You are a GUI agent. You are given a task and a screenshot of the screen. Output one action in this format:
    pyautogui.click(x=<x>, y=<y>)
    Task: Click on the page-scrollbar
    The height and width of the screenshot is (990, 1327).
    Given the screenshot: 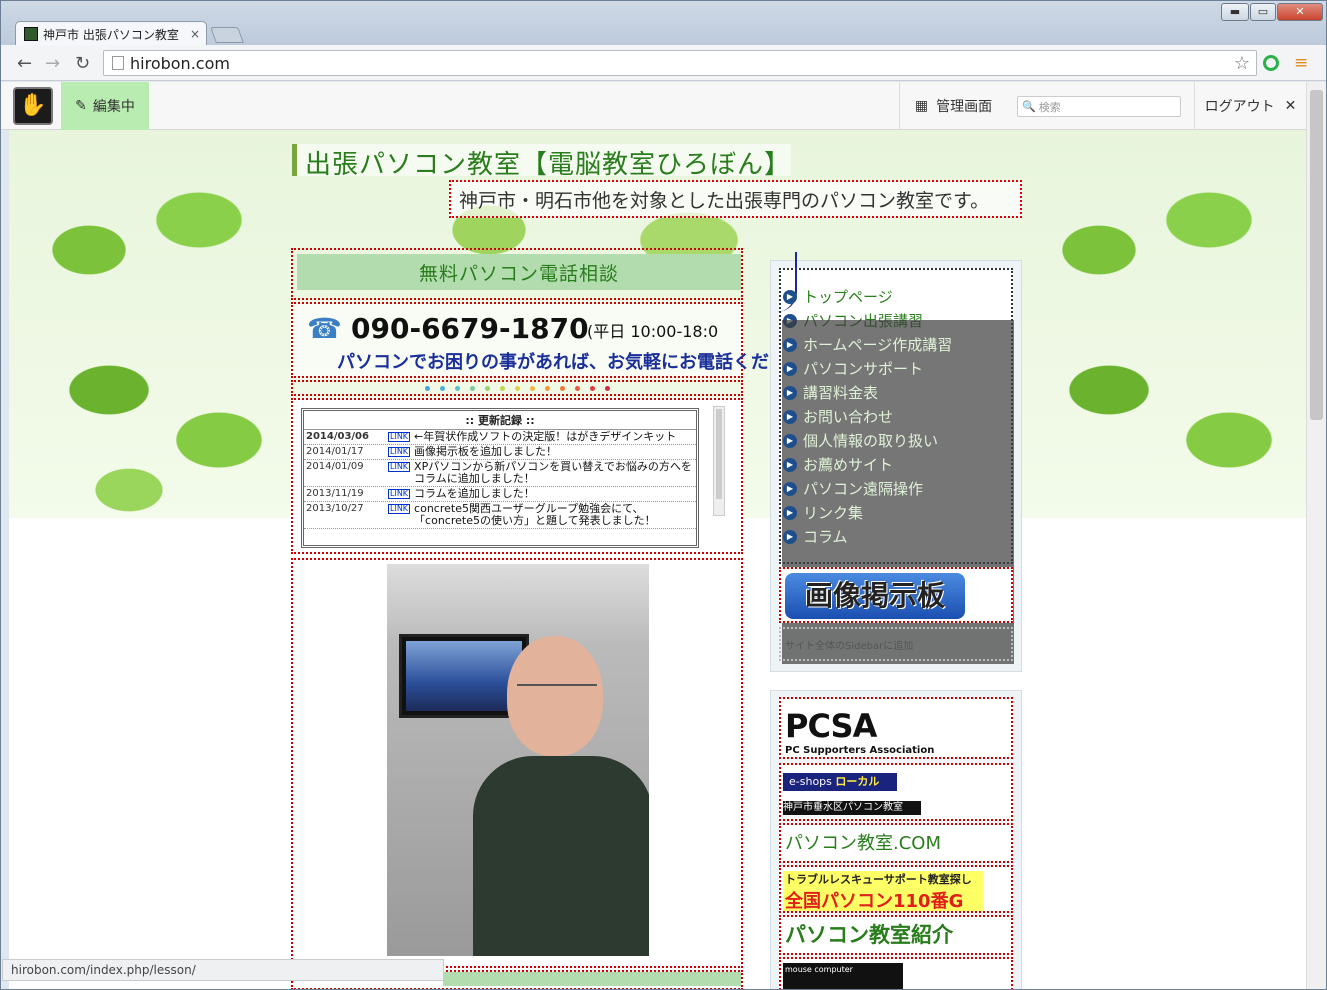 What is the action you would take?
    pyautogui.click(x=1316, y=535)
    